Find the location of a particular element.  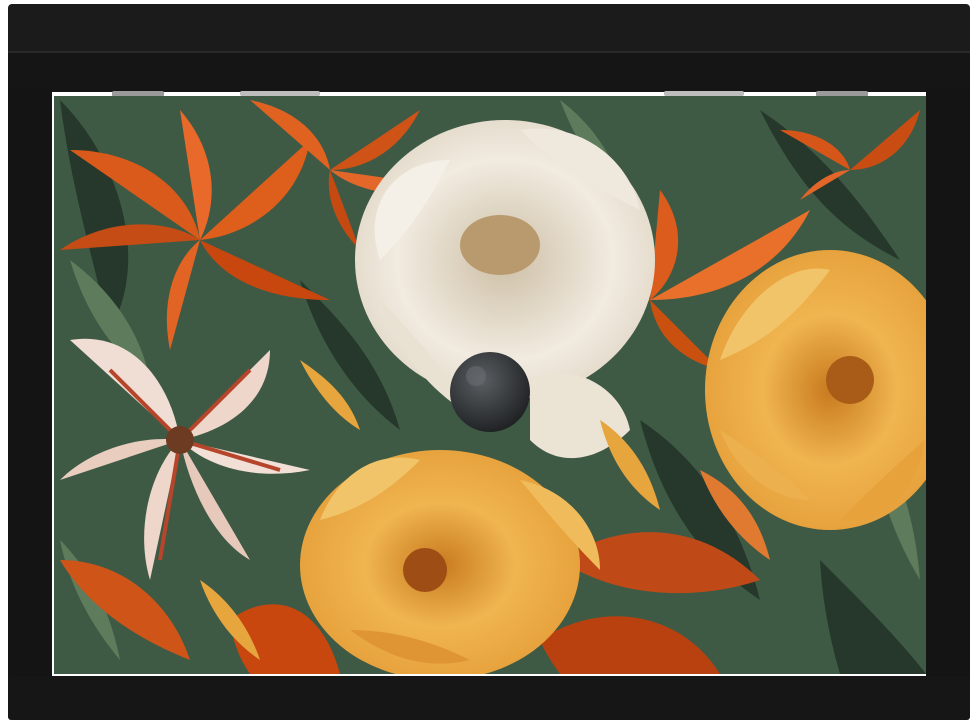

cabinet-right-side is located at coordinates (948, 388).